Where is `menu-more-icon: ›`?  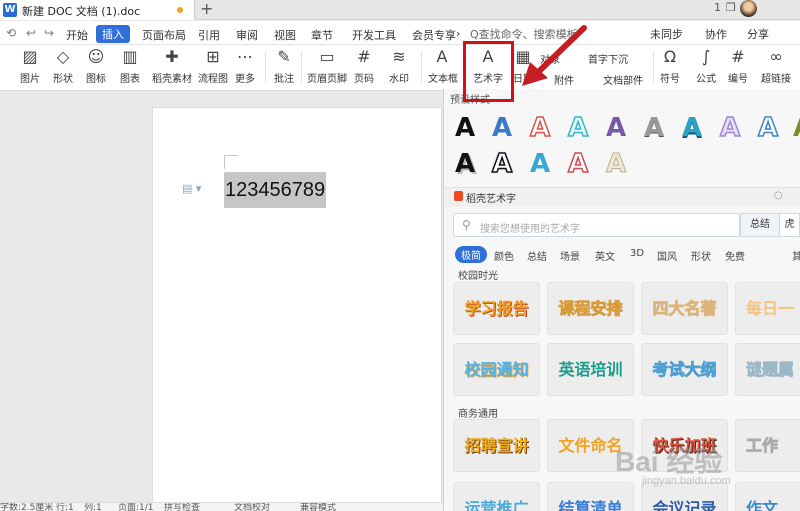 menu-more-icon: › is located at coordinates (458, 33).